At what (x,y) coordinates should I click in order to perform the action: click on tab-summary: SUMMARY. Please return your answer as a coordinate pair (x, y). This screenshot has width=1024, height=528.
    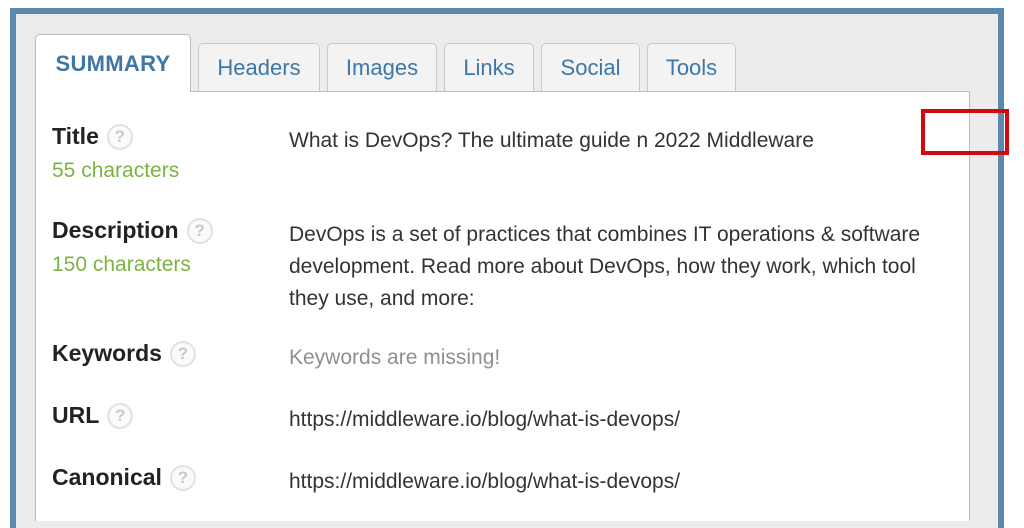
    Looking at the image, I should click on (113, 63).